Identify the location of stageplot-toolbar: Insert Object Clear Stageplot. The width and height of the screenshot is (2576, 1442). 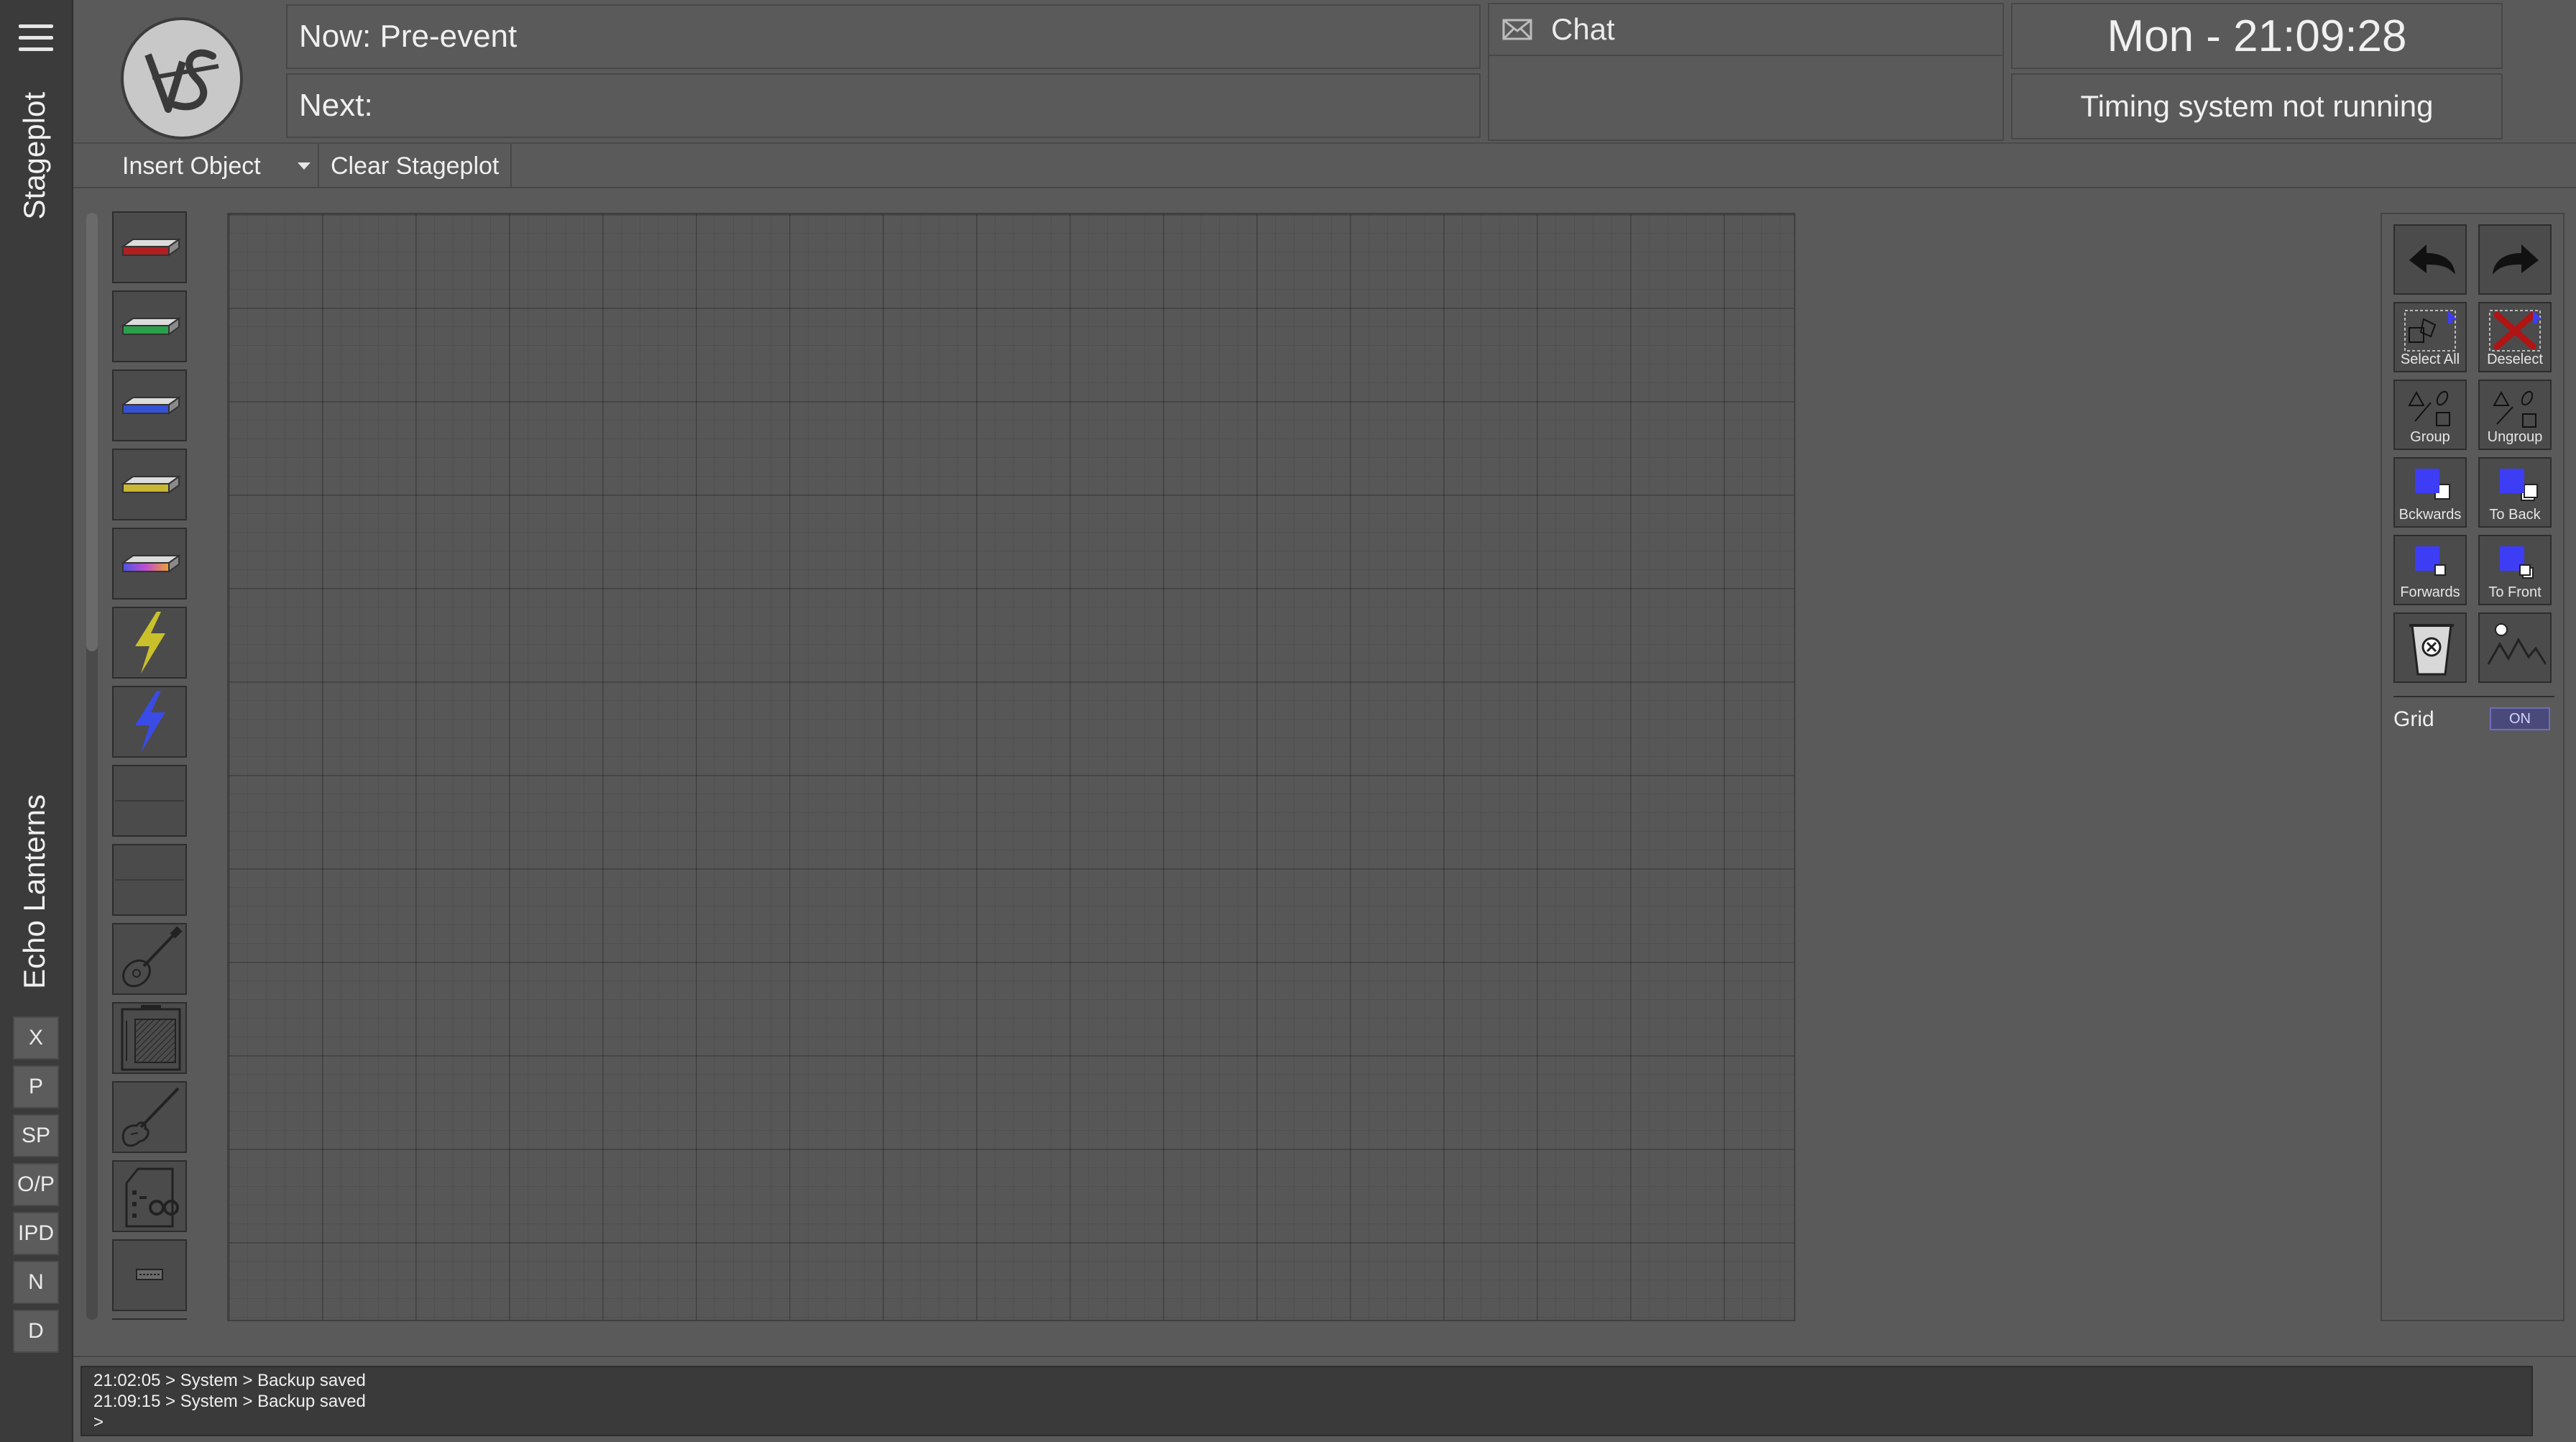
(1324, 166).